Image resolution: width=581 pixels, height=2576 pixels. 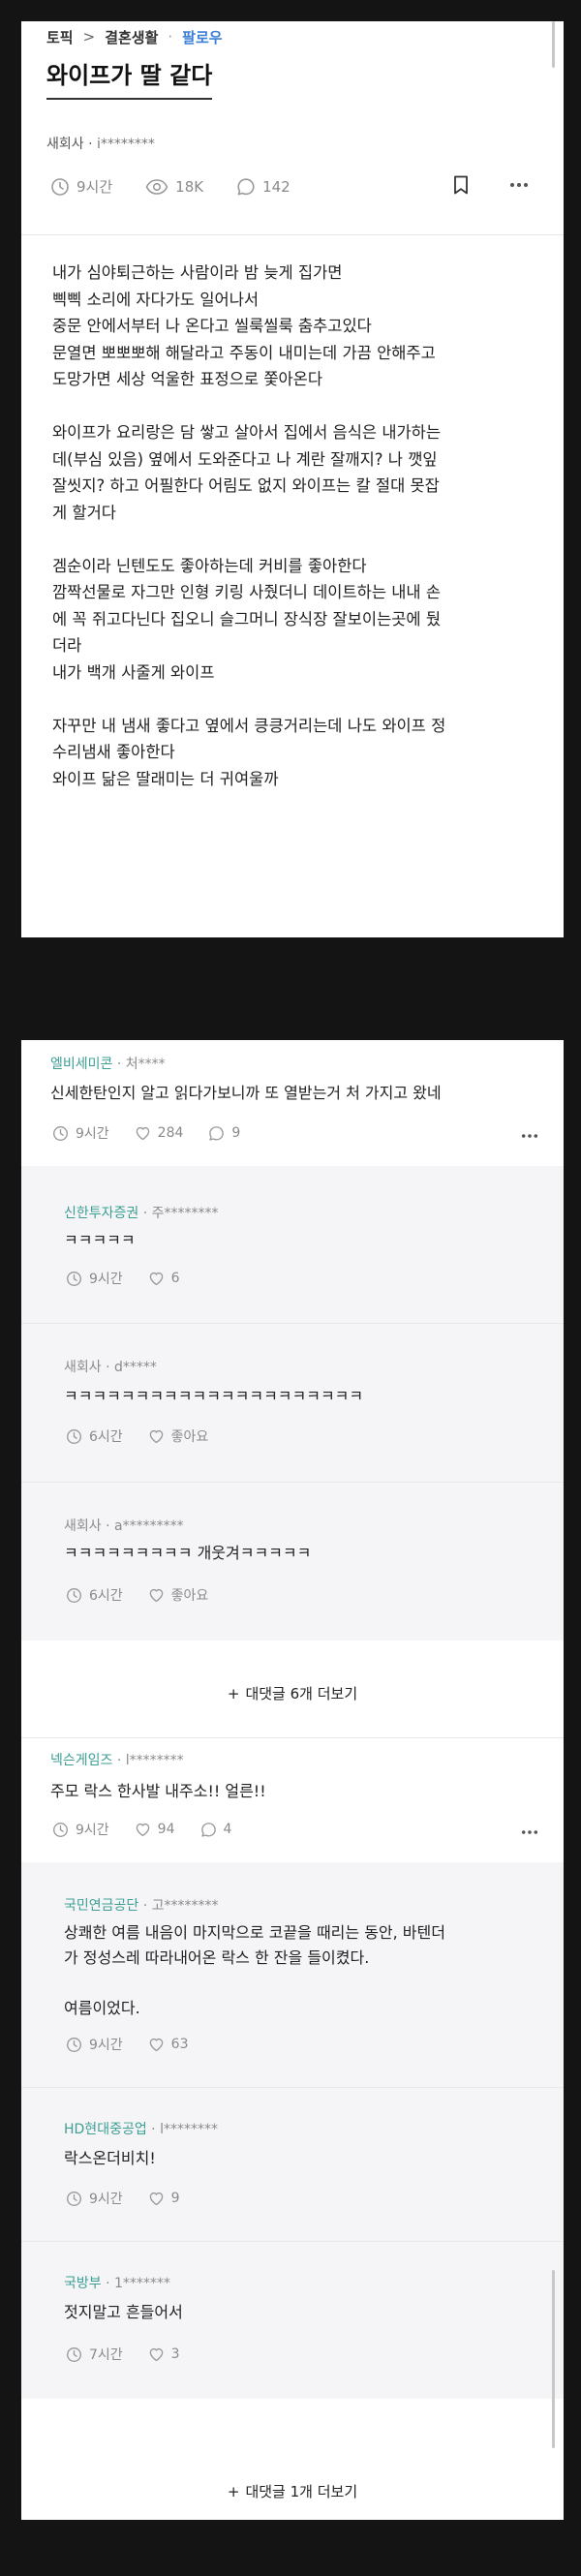 What do you see at coordinates (141, 2128) in the screenshot?
I see `comment-author: HD현대중공업 · l********` at bounding box center [141, 2128].